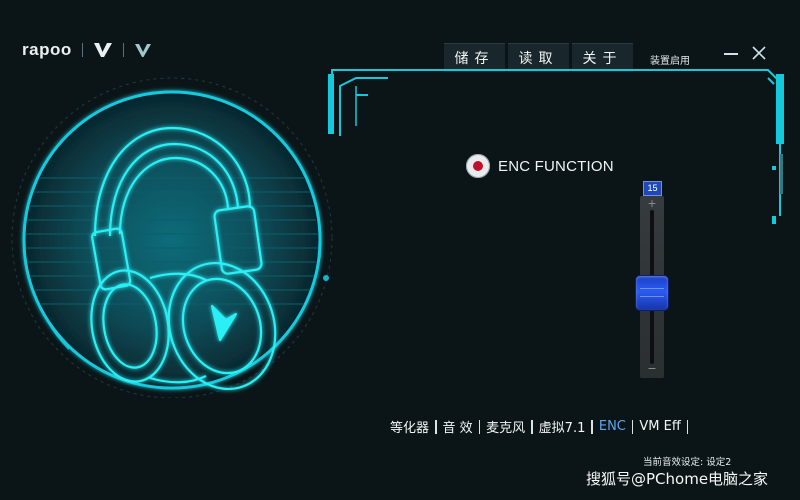 The height and width of the screenshot is (500, 800). What do you see at coordinates (612, 426) in the screenshot?
I see `tab-4: ENC` at bounding box center [612, 426].